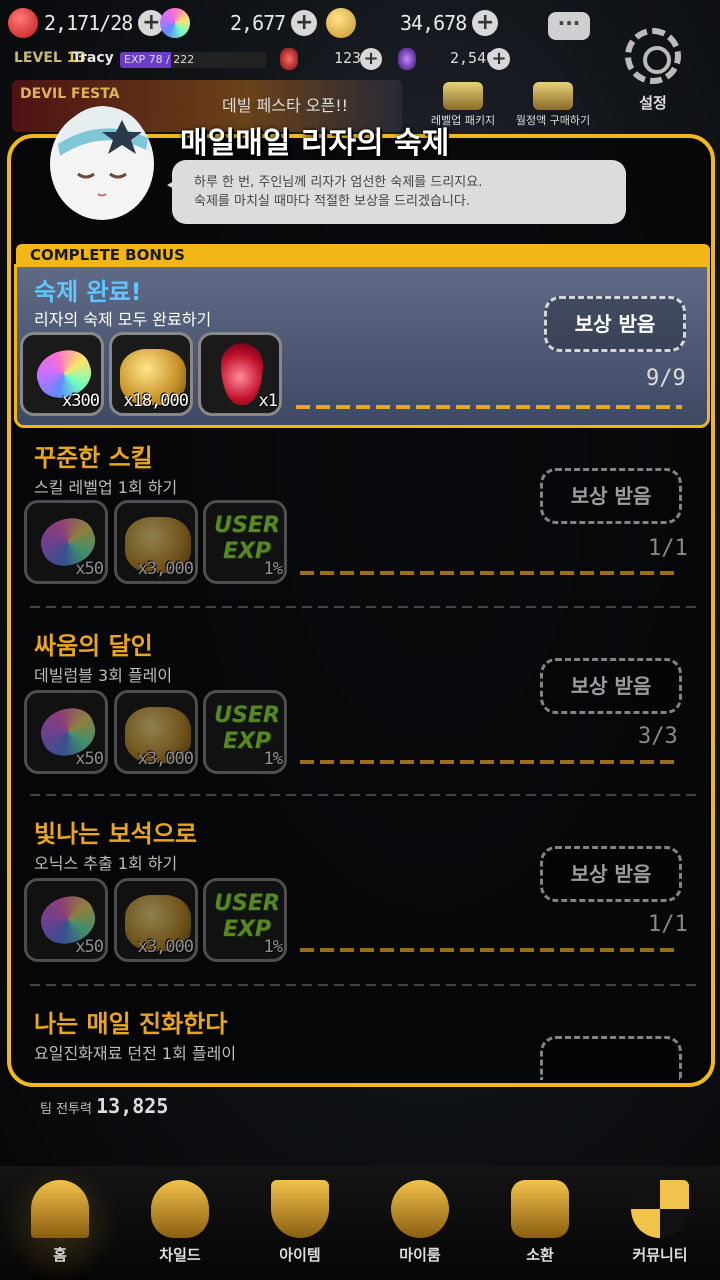 This screenshot has width=720, height=1280. I want to click on flame-icon, so click(180, 1209).